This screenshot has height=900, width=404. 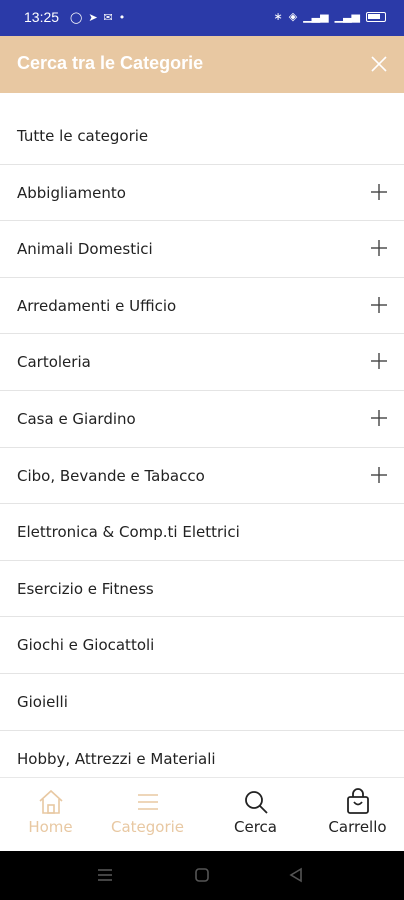 What do you see at coordinates (379, 64) in the screenshot?
I see `close-icon` at bounding box center [379, 64].